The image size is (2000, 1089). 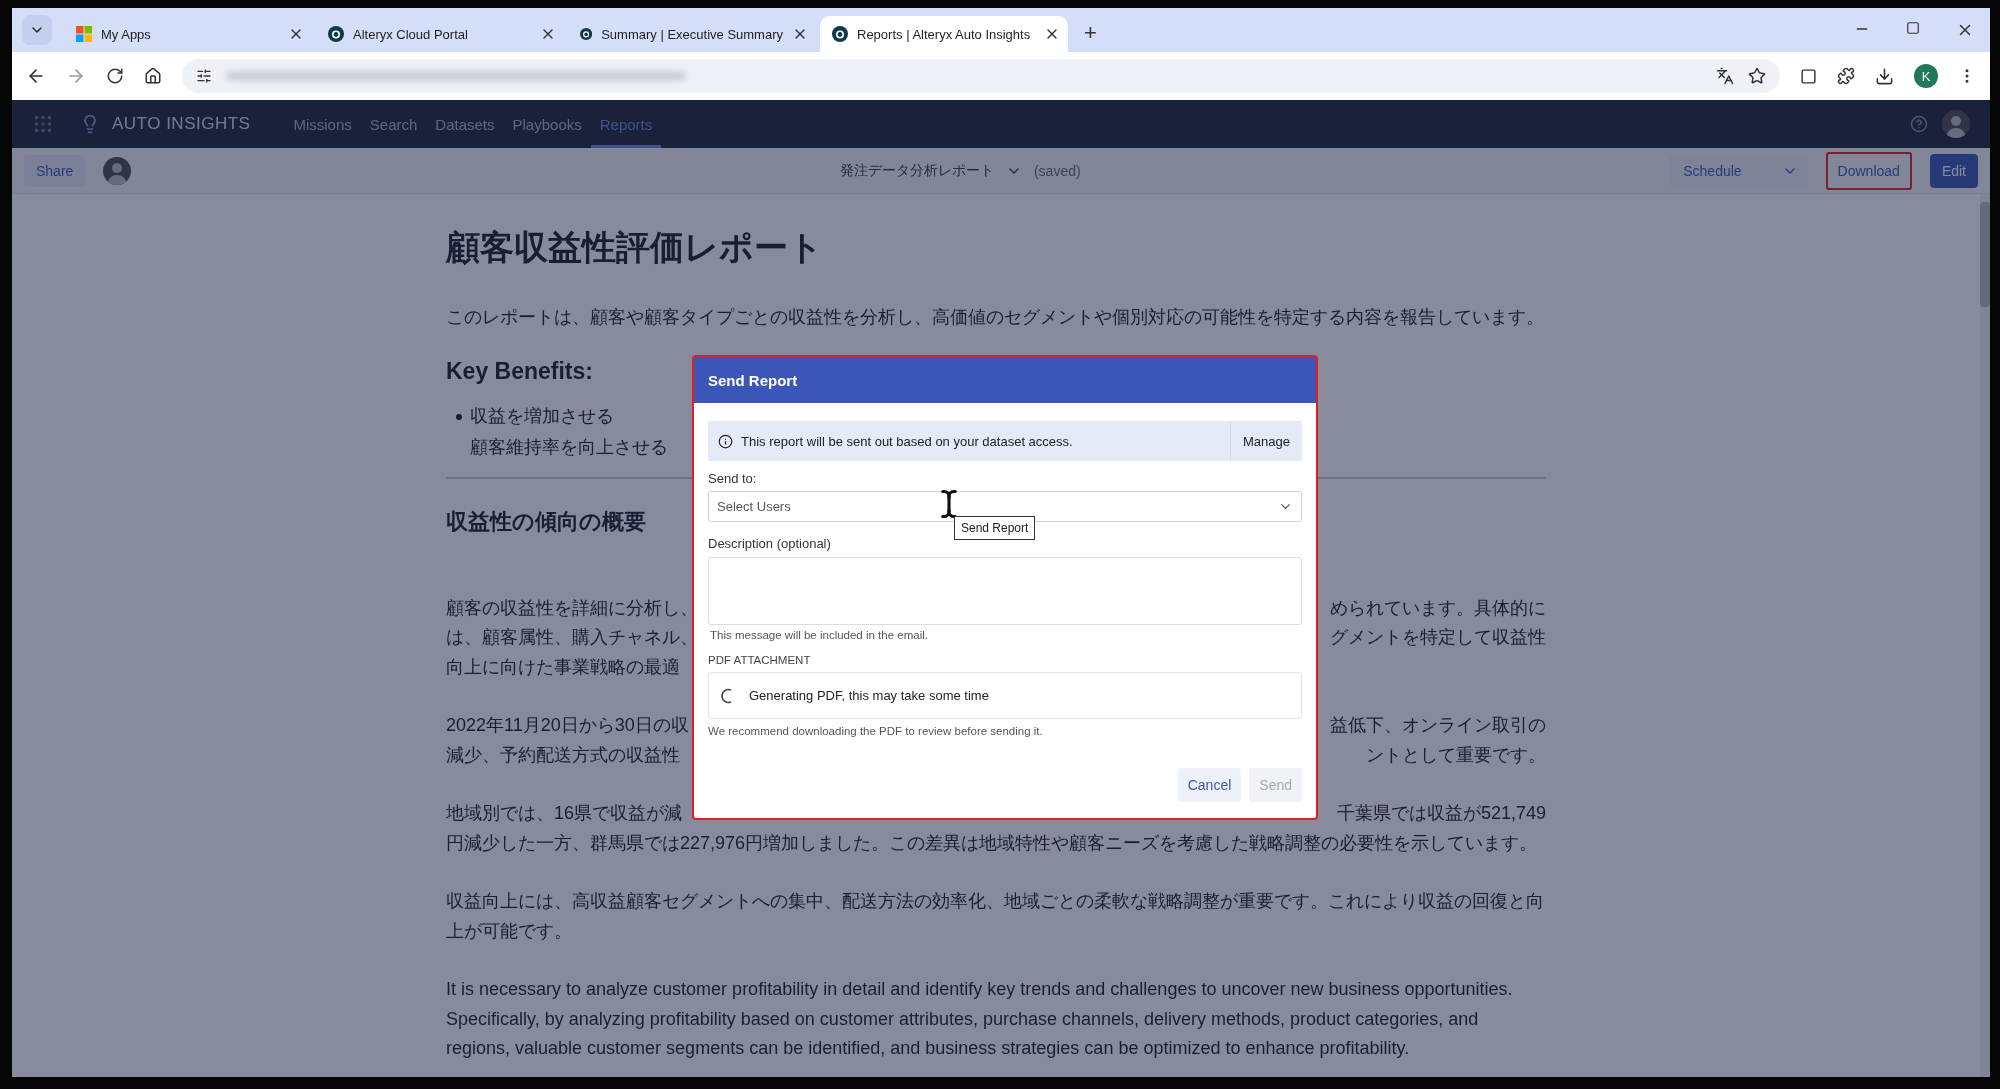 I want to click on scrollbar-thumb, so click(x=1985, y=254).